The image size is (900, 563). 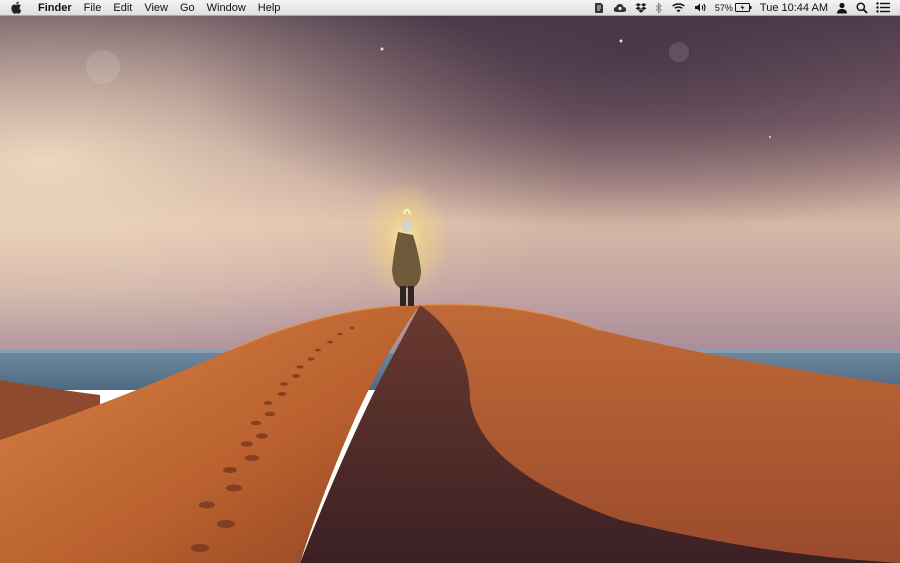 What do you see at coordinates (659, 8) in the screenshot?
I see `bluetooth-icon` at bounding box center [659, 8].